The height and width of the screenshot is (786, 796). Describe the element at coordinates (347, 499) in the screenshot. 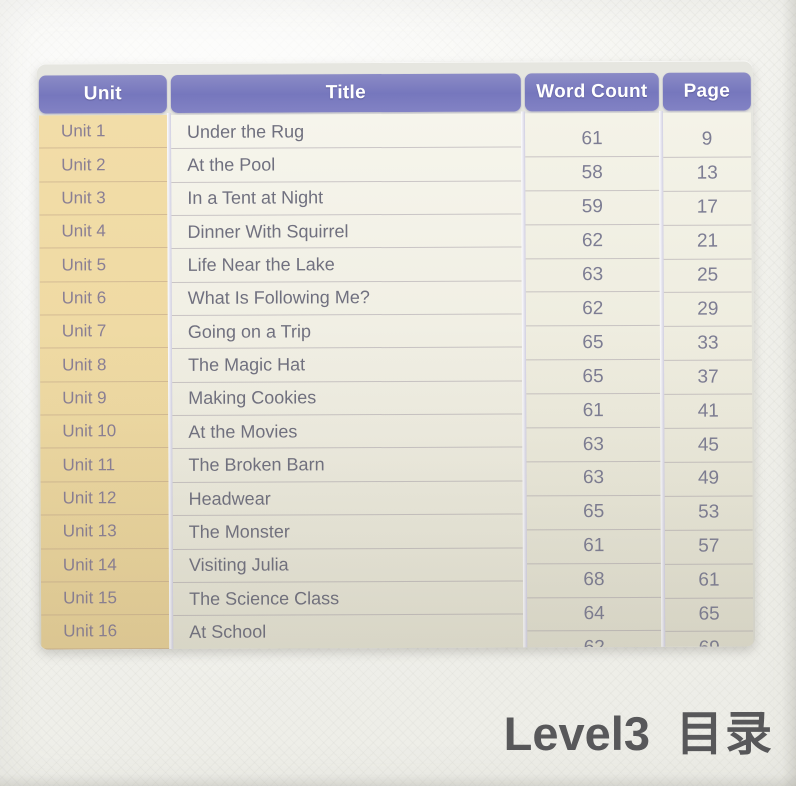

I see `cell-title: Headwear` at that location.